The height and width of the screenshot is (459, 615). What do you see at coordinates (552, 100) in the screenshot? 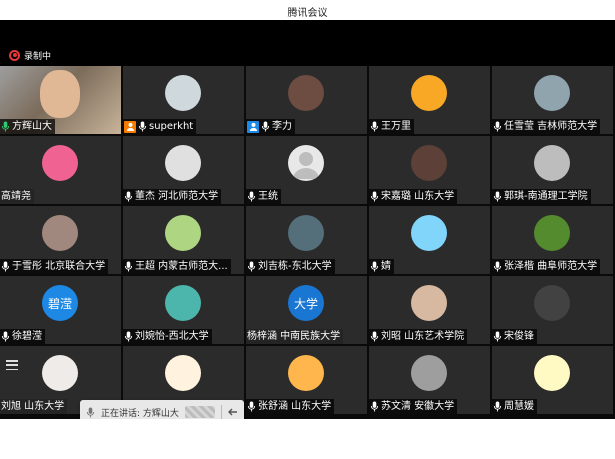
I see `participant-tile: 任雪莹 吉林师范大学` at bounding box center [552, 100].